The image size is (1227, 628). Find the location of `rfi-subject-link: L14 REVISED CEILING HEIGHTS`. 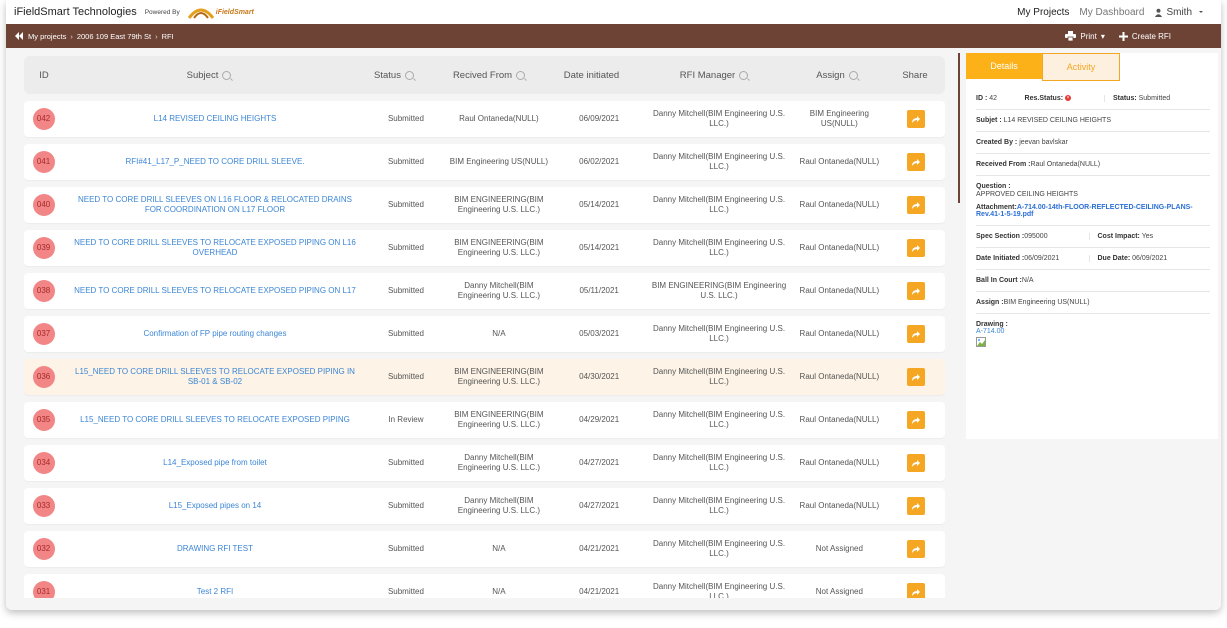

rfi-subject-link: L14 REVISED CEILING HEIGHTS is located at coordinates (215, 119).